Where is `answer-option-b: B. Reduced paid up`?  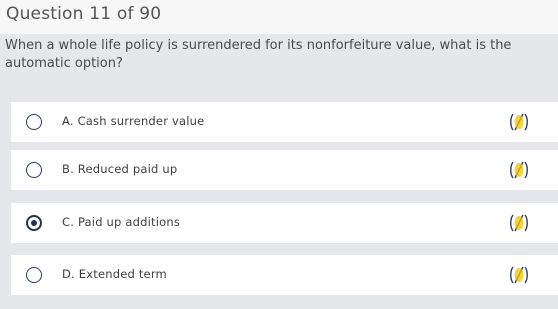
answer-option-b: B. Reduced paid up is located at coordinates (284, 170).